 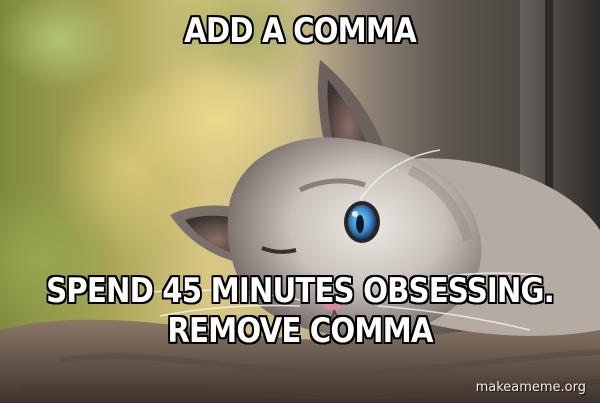 What do you see at coordinates (530, 387) in the screenshot?
I see `watermark: makeameme.org` at bounding box center [530, 387].